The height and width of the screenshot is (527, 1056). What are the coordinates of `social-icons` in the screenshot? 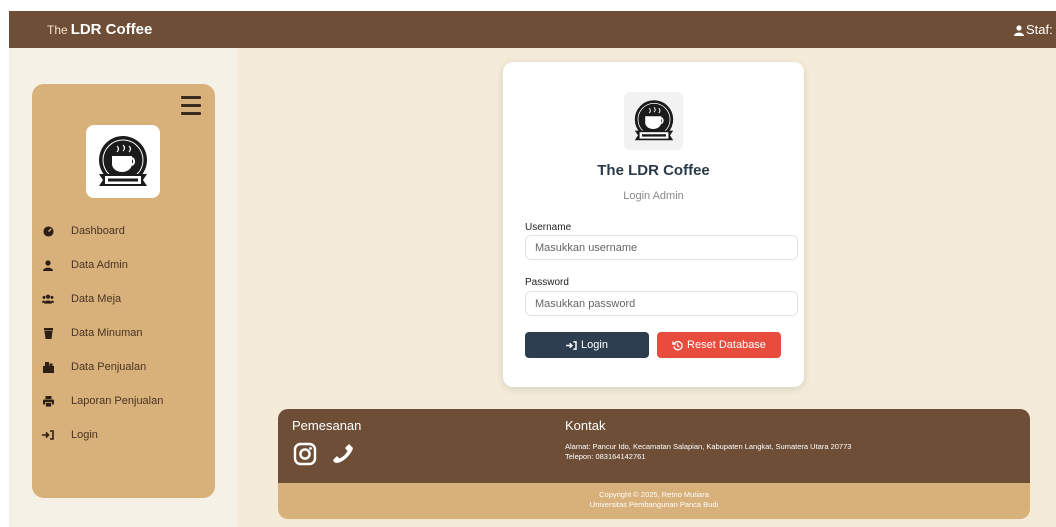 It's located at (330, 454).